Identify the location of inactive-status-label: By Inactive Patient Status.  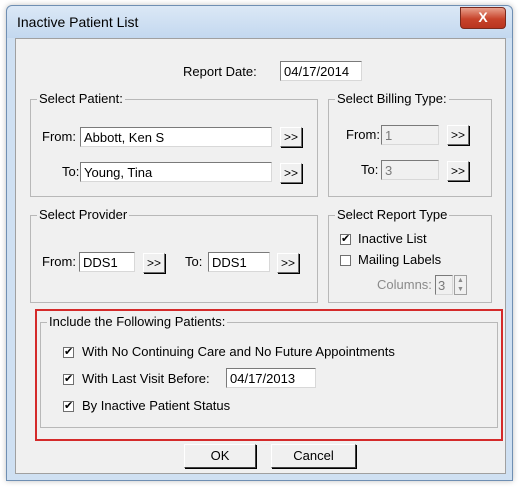
(156, 405).